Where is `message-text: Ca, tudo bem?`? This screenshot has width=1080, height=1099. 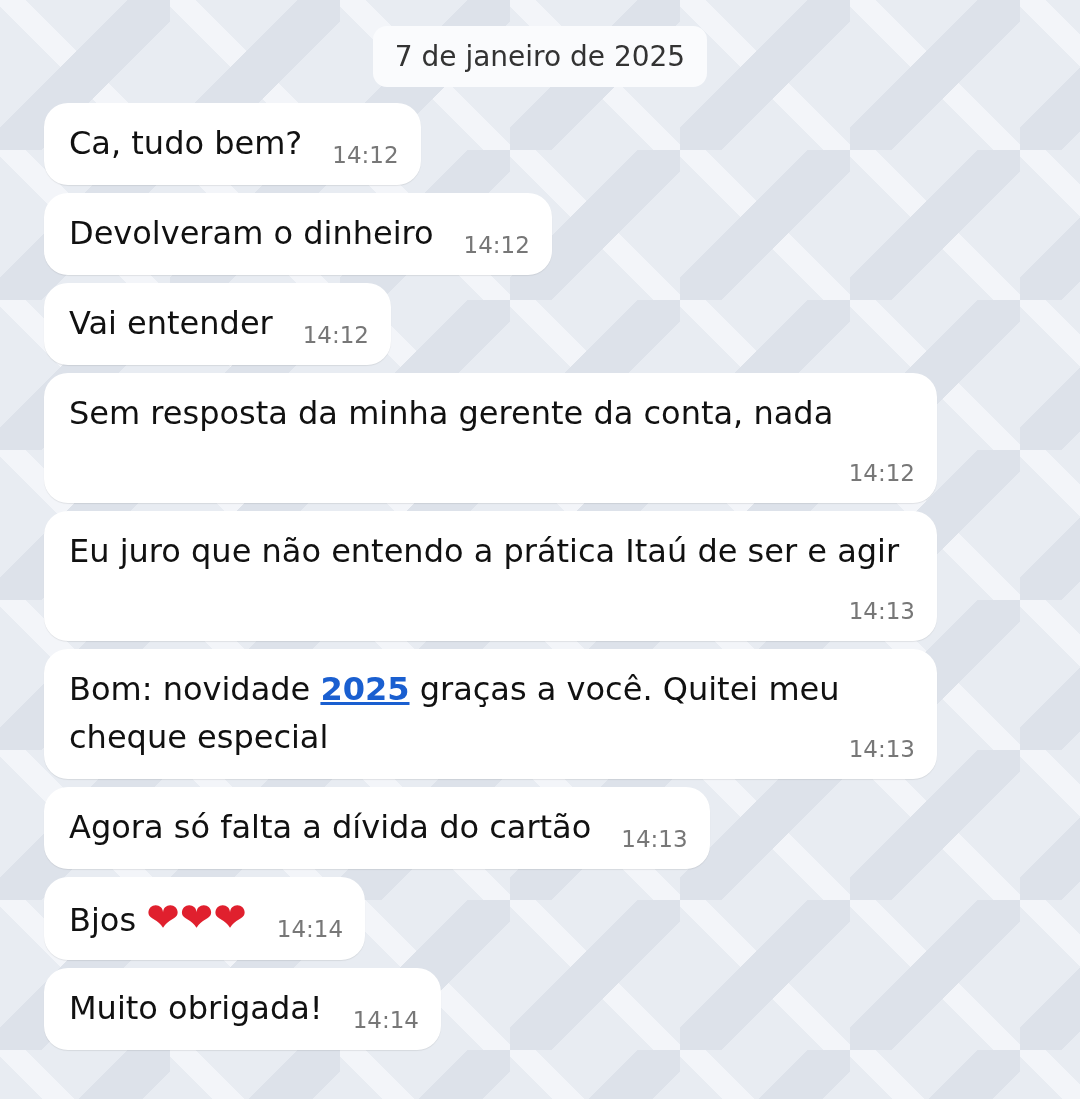
message-text: Ca, tudo bem? is located at coordinates (186, 143).